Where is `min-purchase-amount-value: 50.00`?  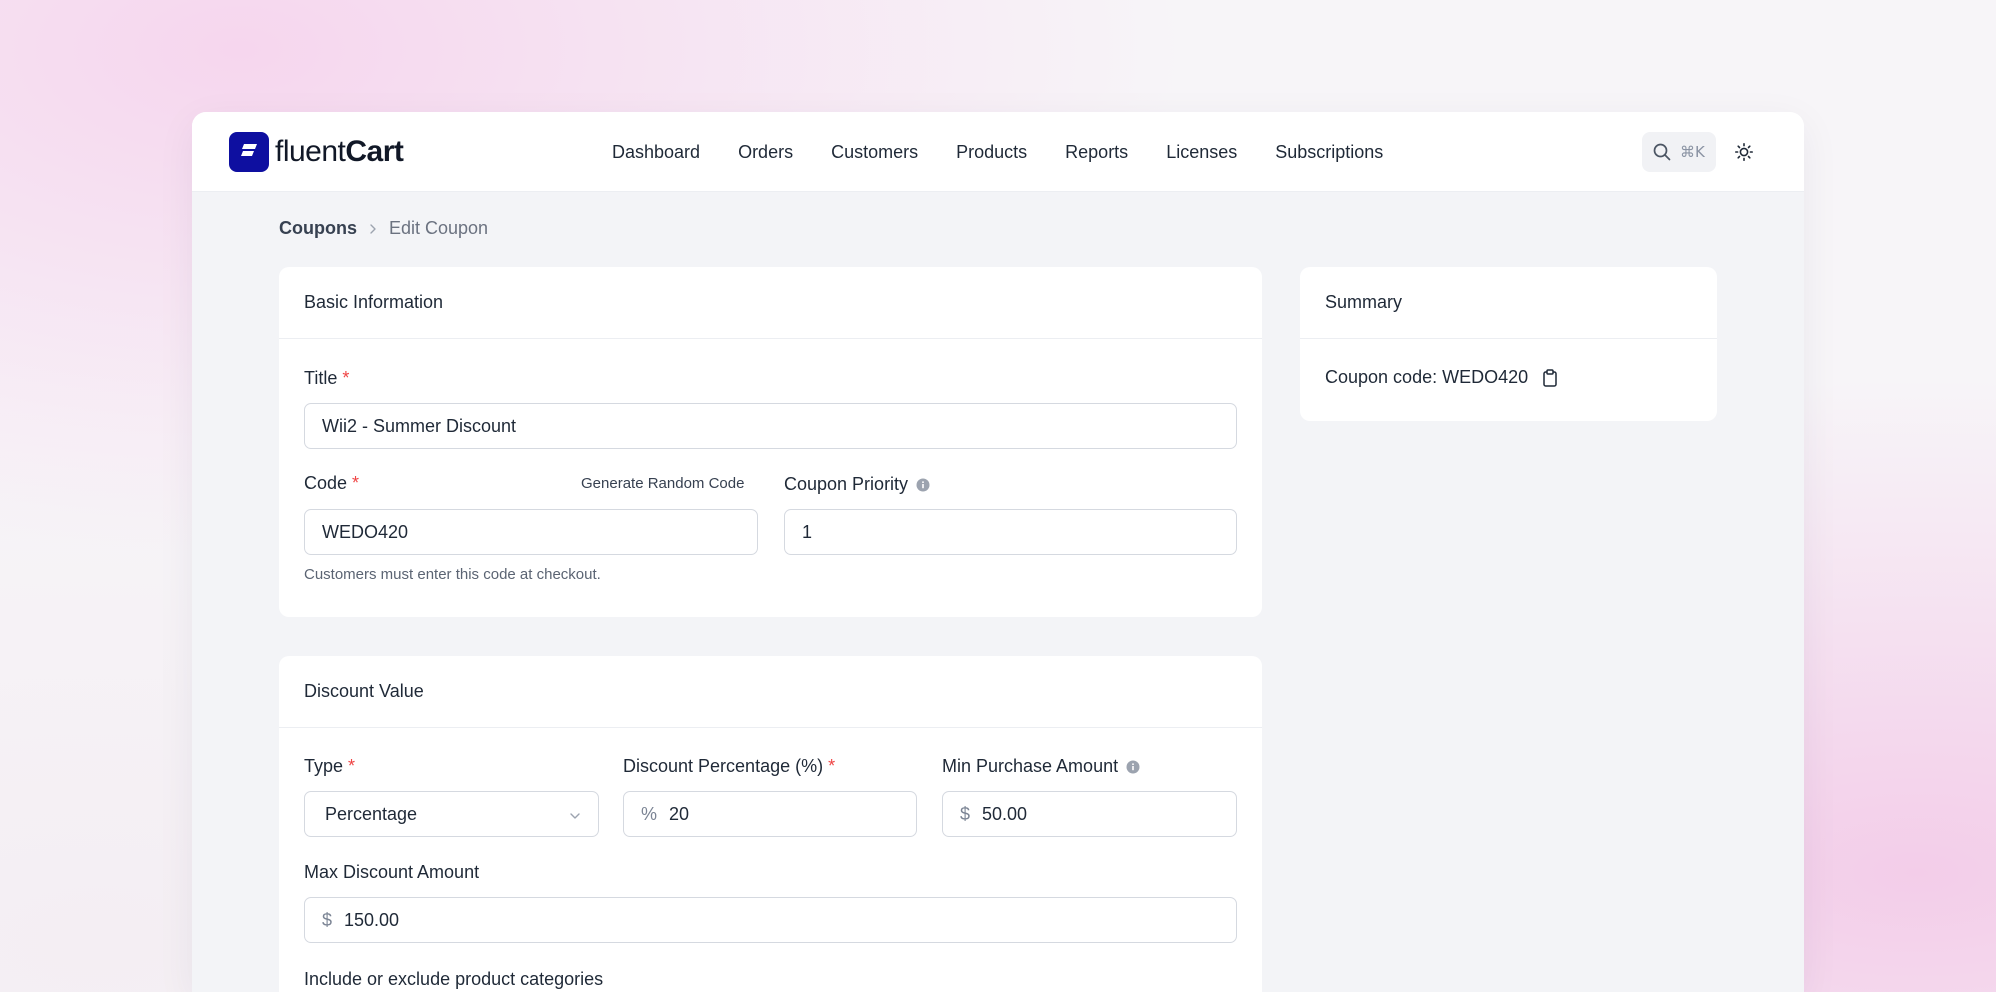 min-purchase-amount-value: 50.00 is located at coordinates (1005, 813).